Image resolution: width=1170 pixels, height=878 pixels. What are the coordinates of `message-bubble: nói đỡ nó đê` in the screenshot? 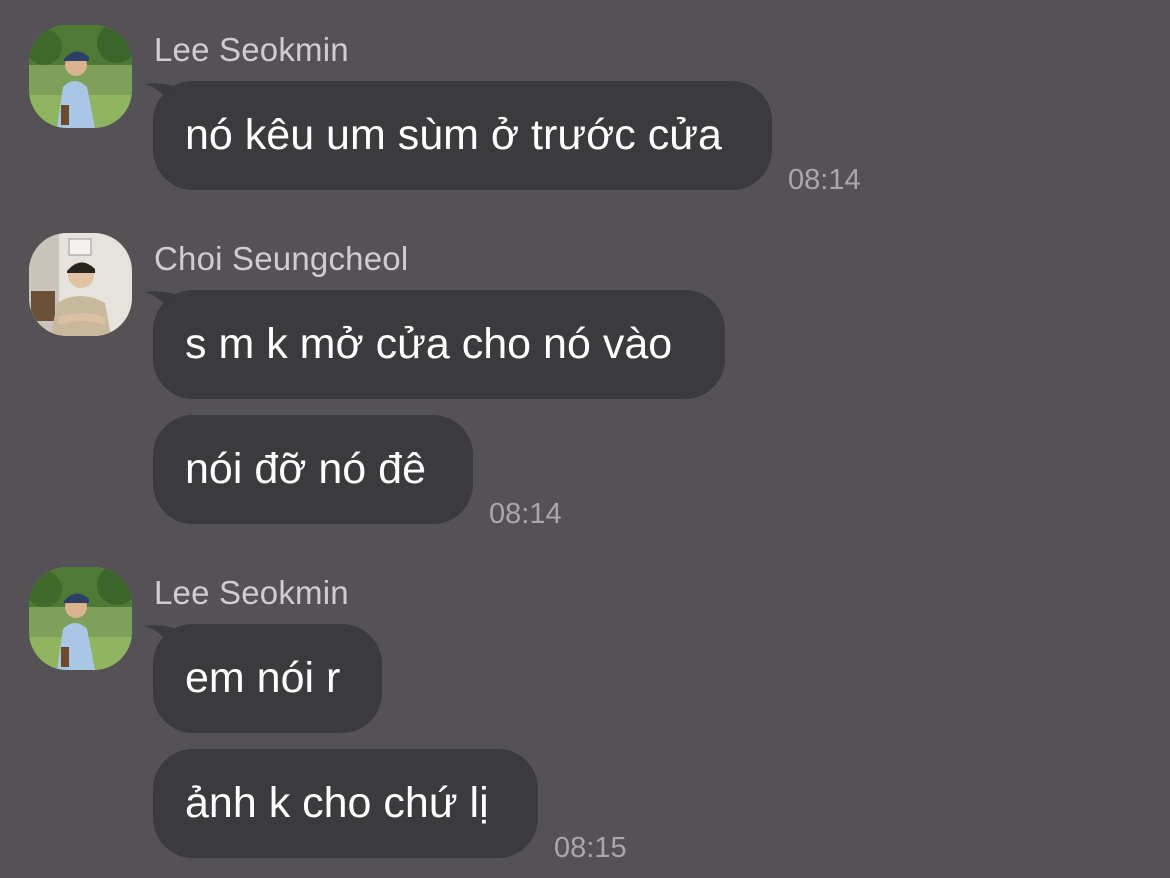 It's located at (313, 469).